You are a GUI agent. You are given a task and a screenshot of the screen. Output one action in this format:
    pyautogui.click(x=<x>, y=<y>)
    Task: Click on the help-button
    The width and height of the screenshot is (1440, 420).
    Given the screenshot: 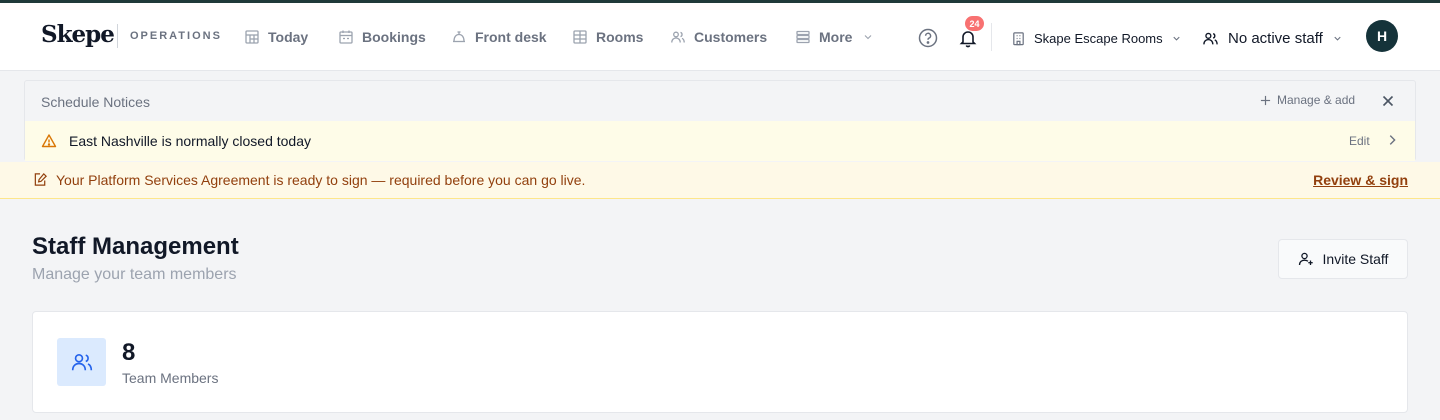 What is the action you would take?
    pyautogui.click(x=928, y=38)
    